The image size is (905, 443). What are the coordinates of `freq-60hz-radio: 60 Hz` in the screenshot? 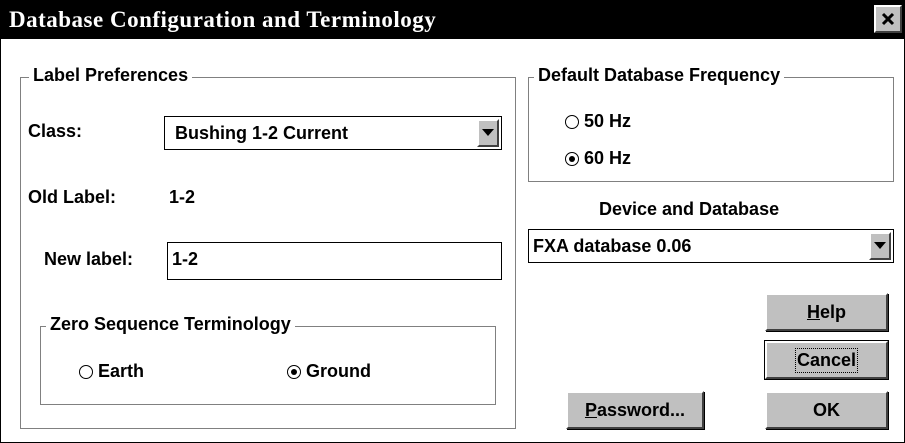 It's located at (598, 158).